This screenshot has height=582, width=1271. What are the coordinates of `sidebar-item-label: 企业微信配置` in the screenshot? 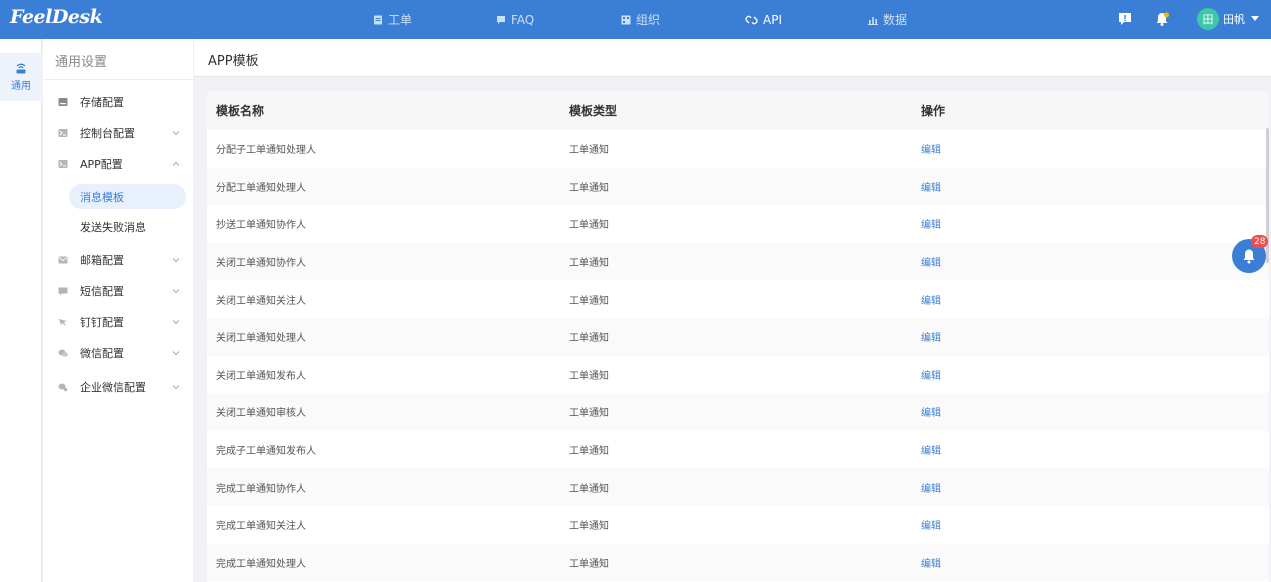 It's located at (113, 387).